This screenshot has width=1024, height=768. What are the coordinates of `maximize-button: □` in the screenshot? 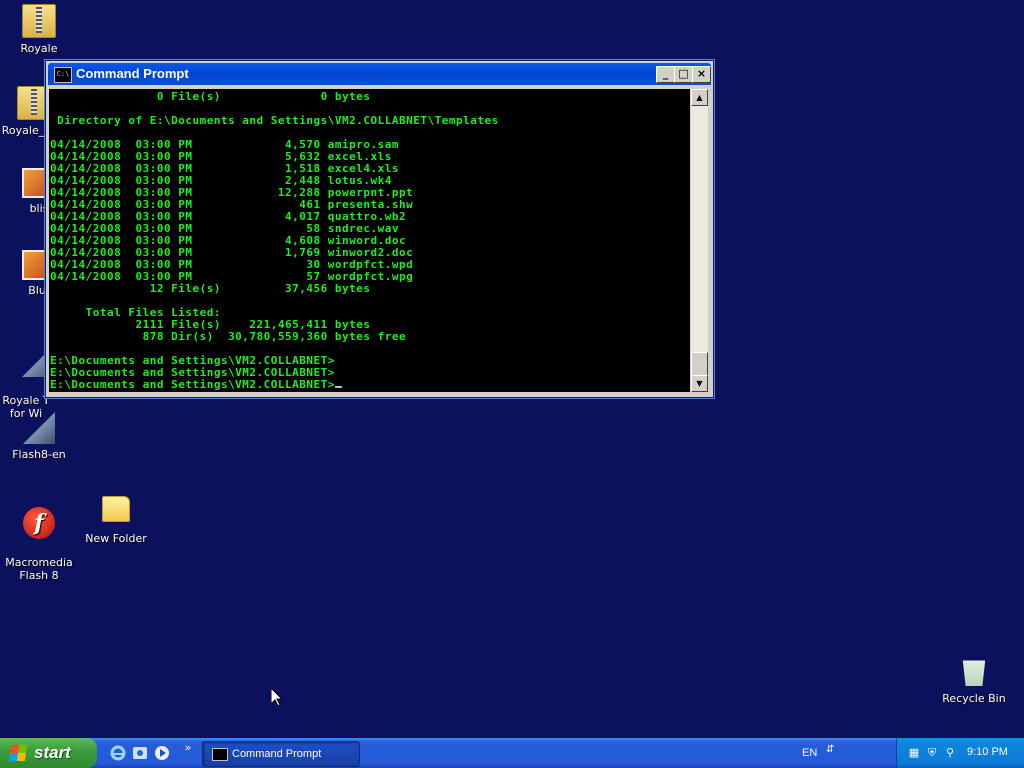 It's located at (683, 74).